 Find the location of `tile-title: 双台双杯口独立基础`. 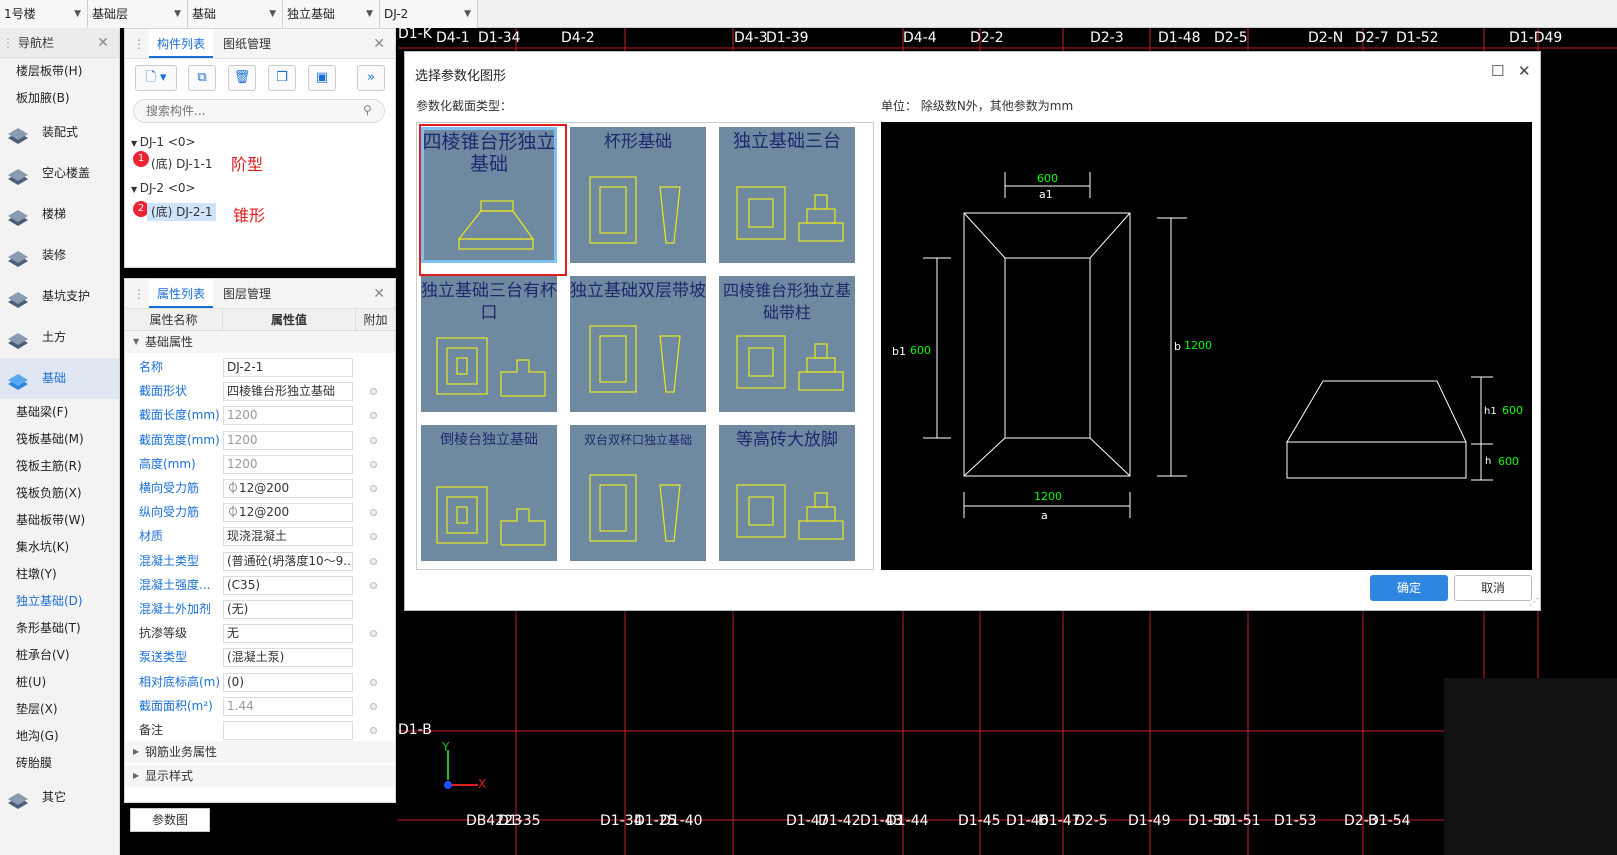

tile-title: 双台双杯口独立基础 is located at coordinates (637, 440).